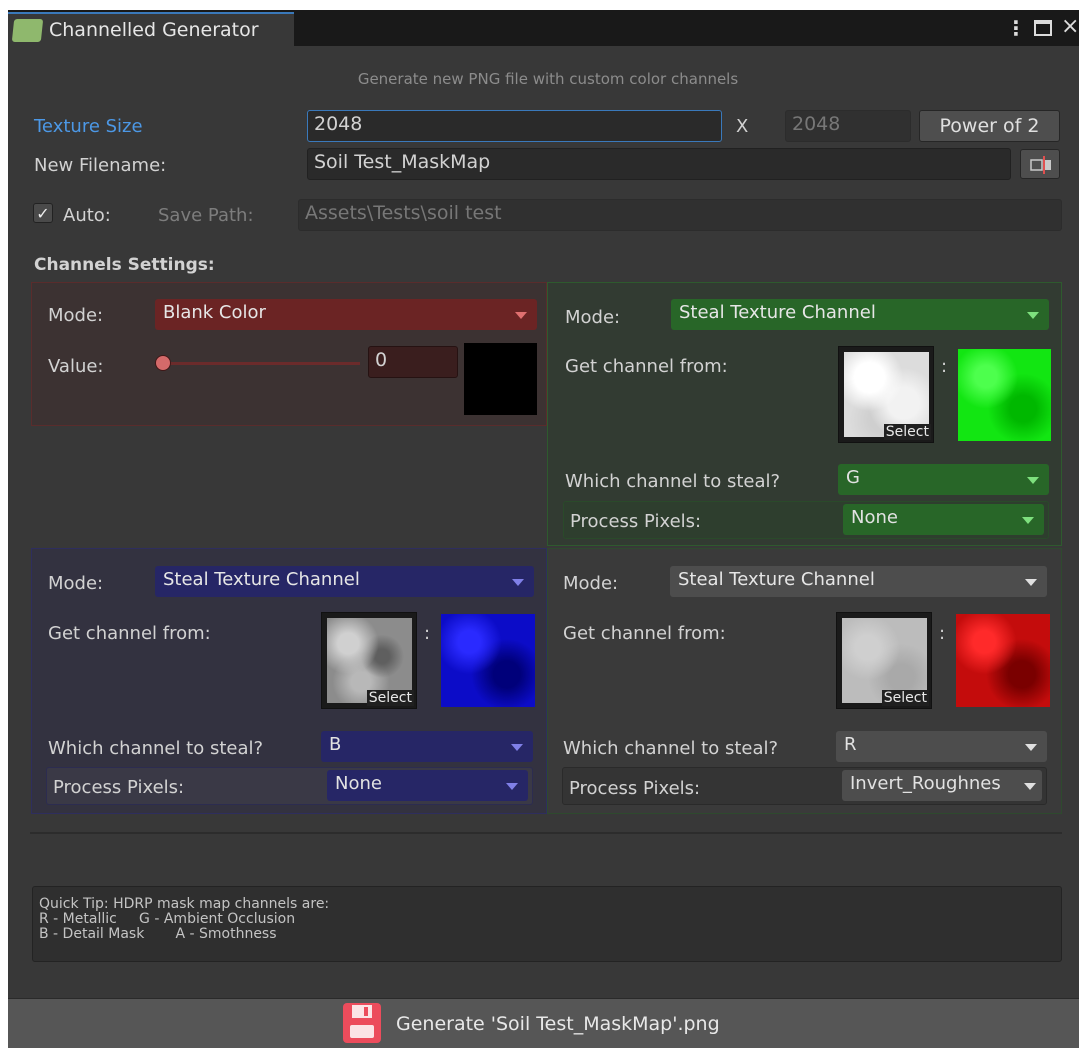 The width and height of the screenshot is (1079, 1048). I want to click on alpha-process-value: Invert_Roughnes, so click(925, 783).